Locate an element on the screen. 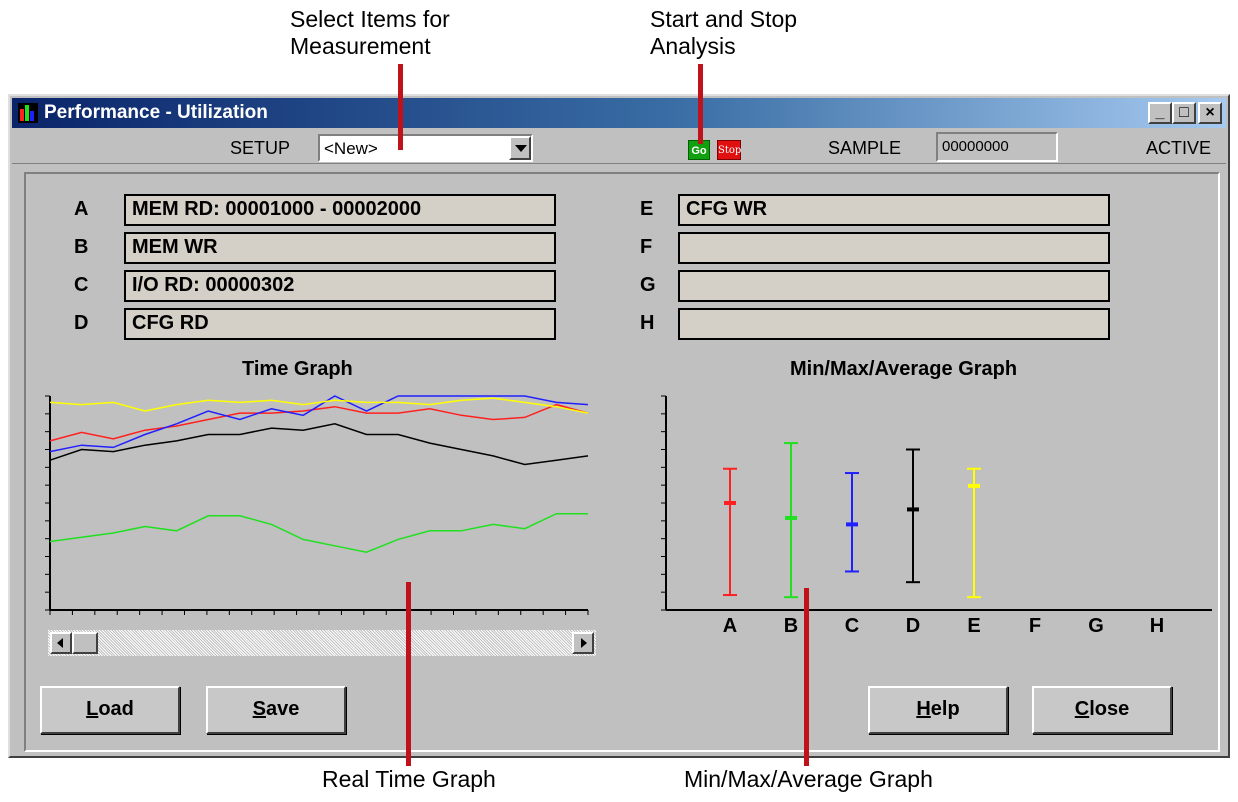 This screenshot has height=802, width=1238. minimize-button: _ is located at coordinates (1160, 113).